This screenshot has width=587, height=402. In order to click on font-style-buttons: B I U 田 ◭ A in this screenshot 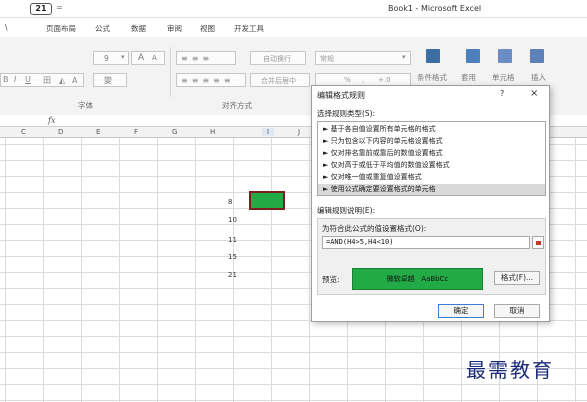, I will do `click(42, 80)`.